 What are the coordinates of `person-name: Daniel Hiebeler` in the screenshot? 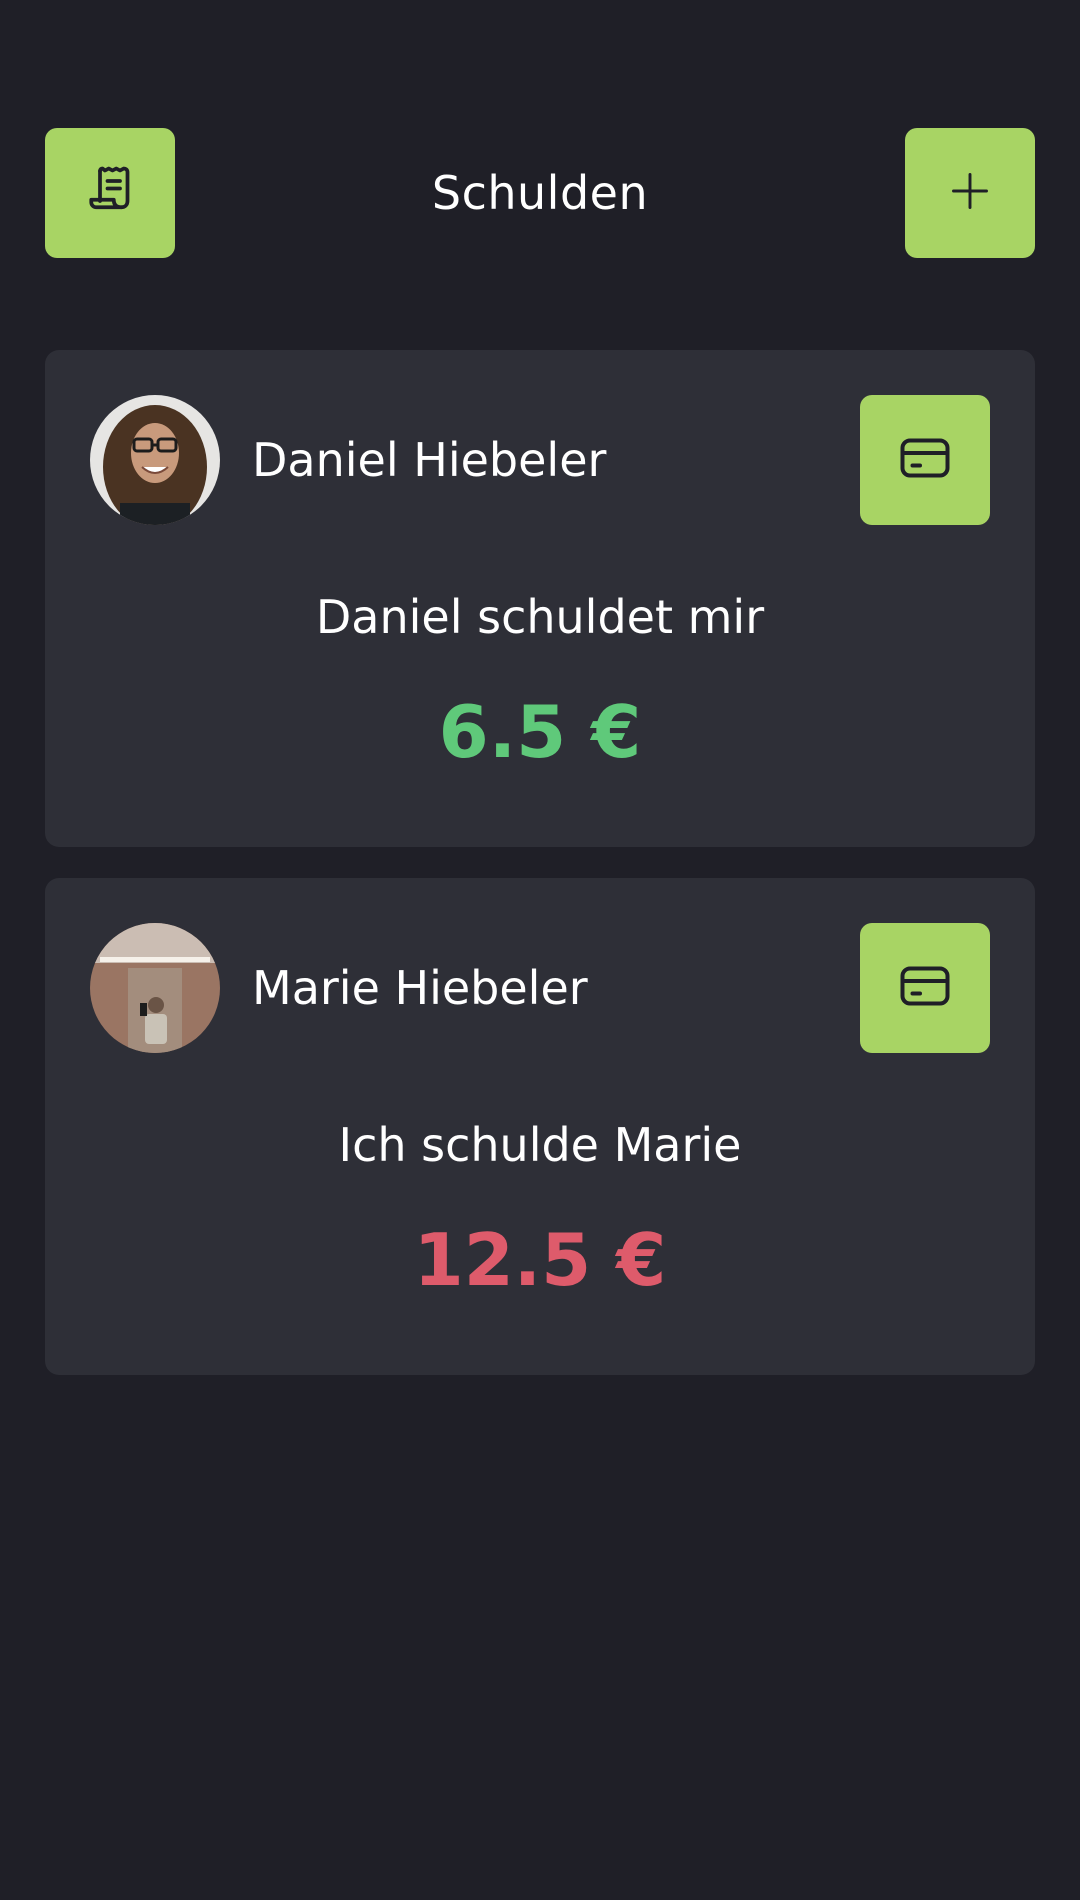 It's located at (429, 460).